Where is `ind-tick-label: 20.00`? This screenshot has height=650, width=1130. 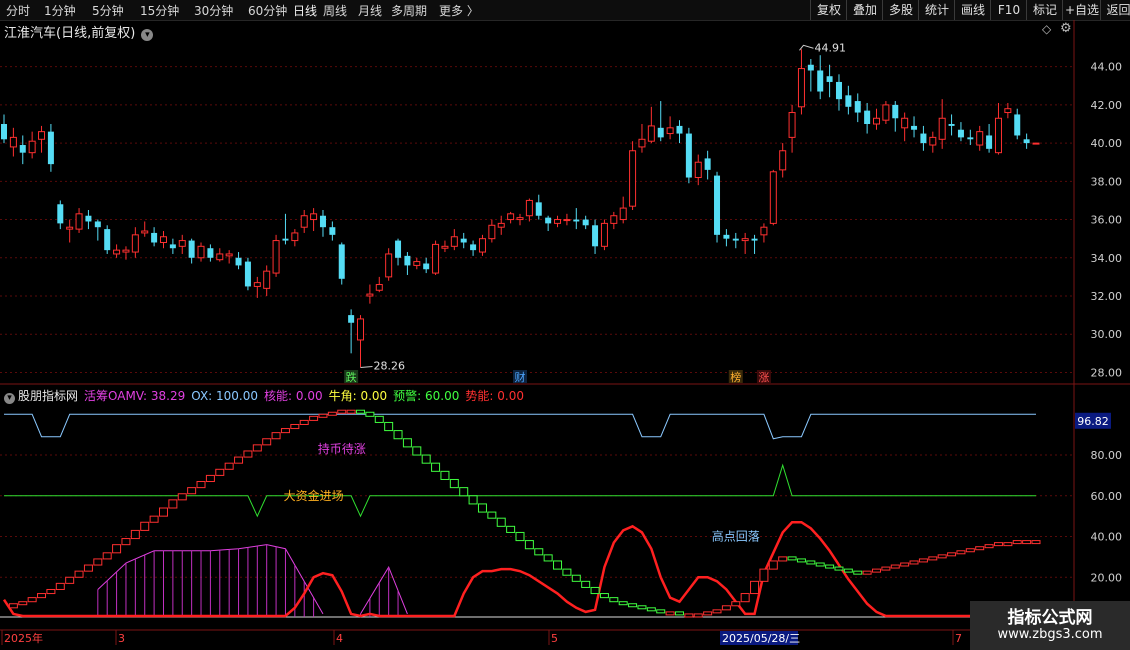
ind-tick-label: 20.00 is located at coordinates (1107, 577).